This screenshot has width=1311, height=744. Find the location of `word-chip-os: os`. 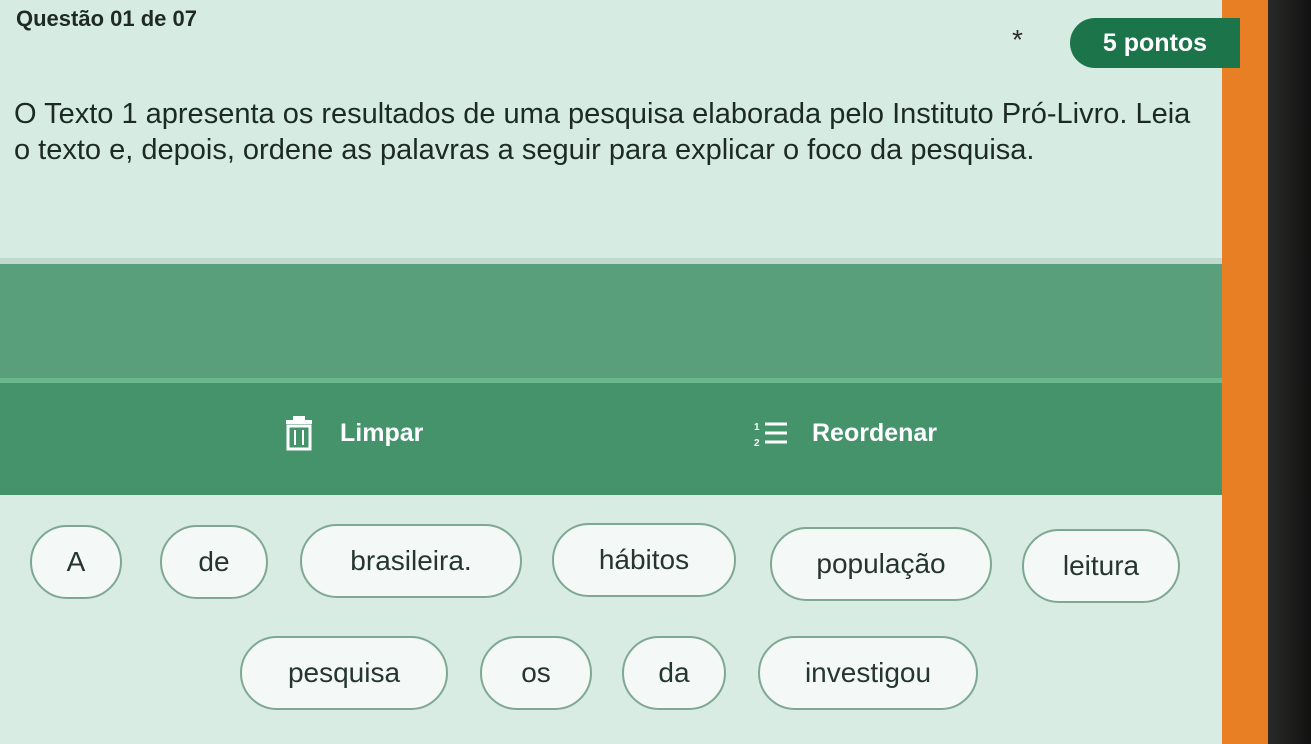

word-chip-os: os is located at coordinates (536, 673).